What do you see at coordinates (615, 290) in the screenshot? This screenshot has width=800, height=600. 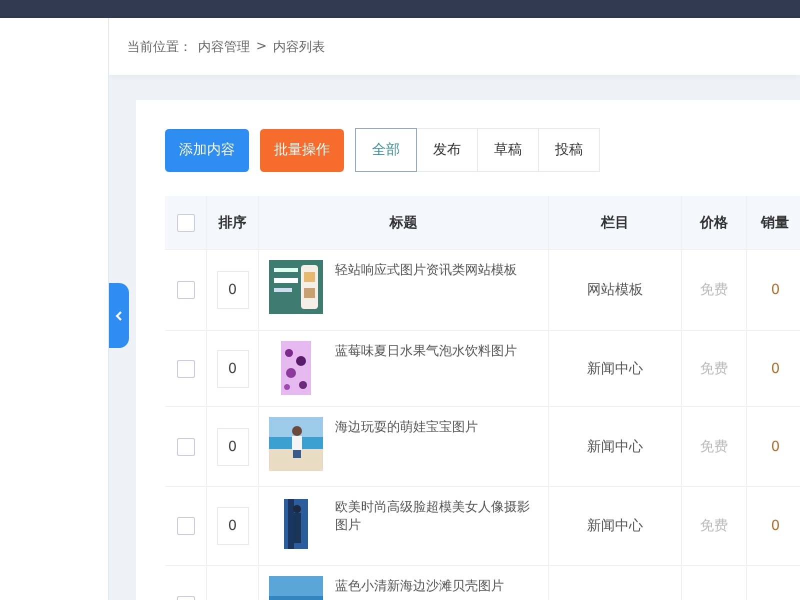 I see `category-text: 网站模板` at bounding box center [615, 290].